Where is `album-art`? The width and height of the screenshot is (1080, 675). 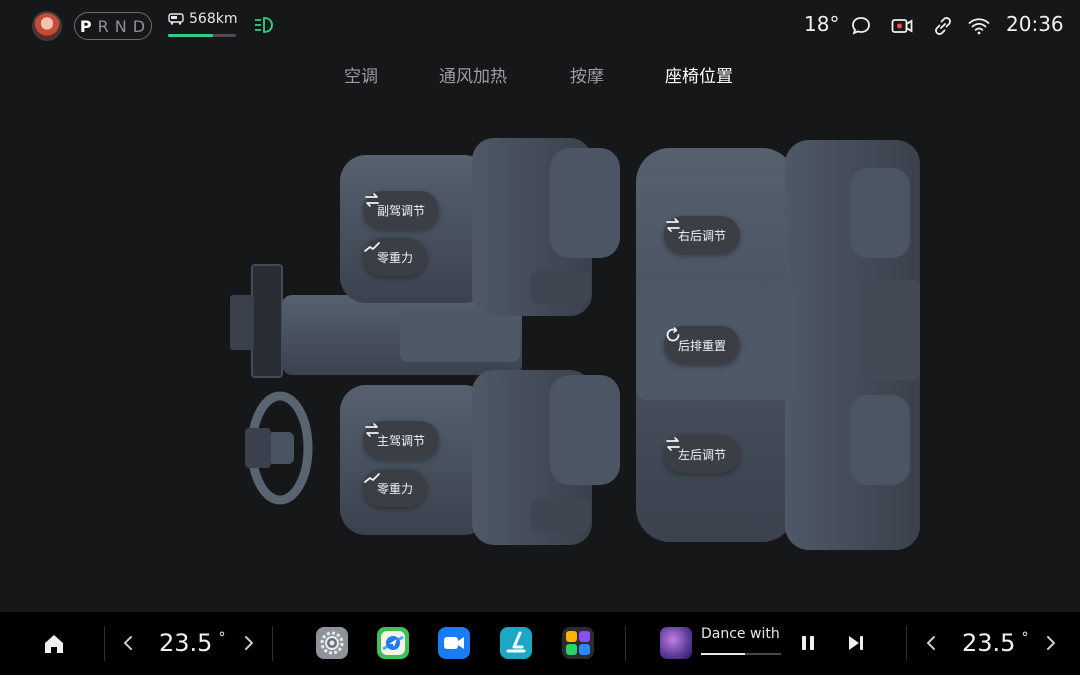 album-art is located at coordinates (676, 643).